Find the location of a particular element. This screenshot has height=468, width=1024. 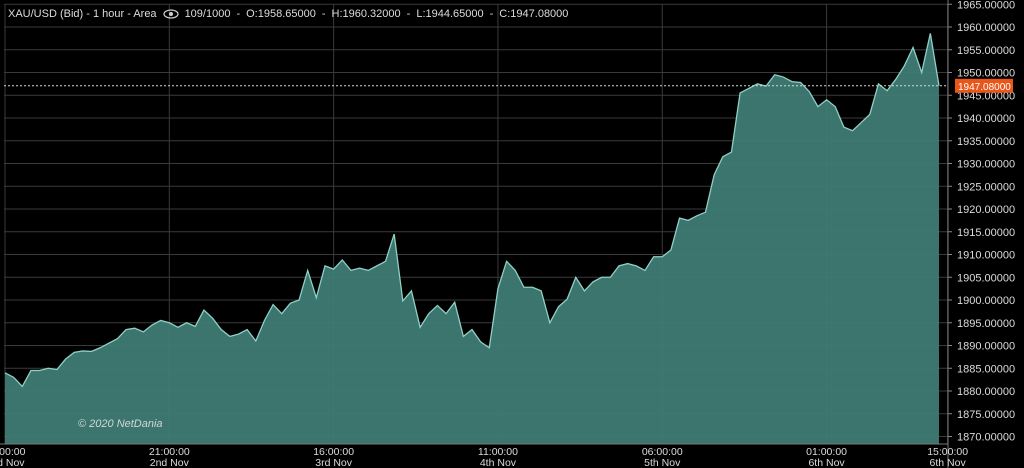

y-tick-label: 1875.00000 is located at coordinates (986, 415).